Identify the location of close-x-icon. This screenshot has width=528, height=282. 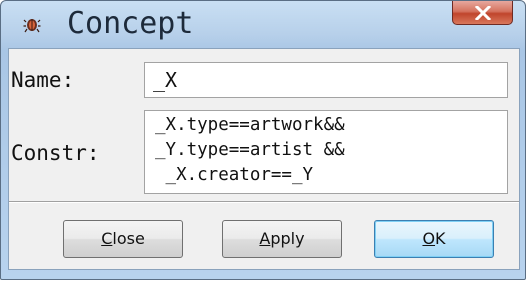
(483, 13).